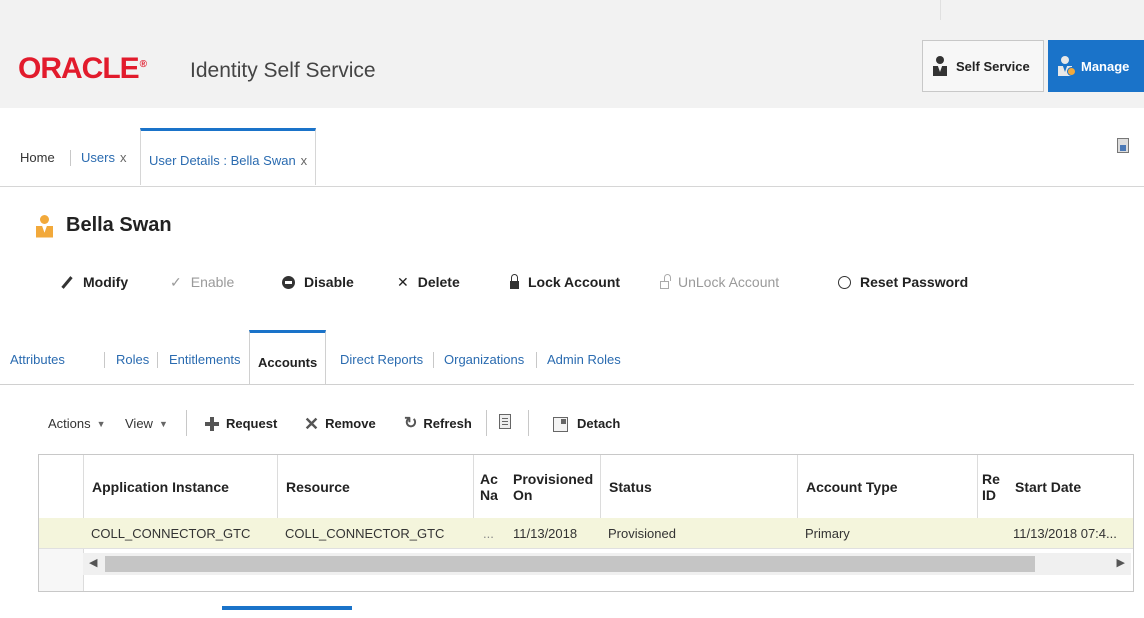 This screenshot has height=618, width=1144. What do you see at coordinates (212, 282) in the screenshot?
I see `enable-label: Enable` at bounding box center [212, 282].